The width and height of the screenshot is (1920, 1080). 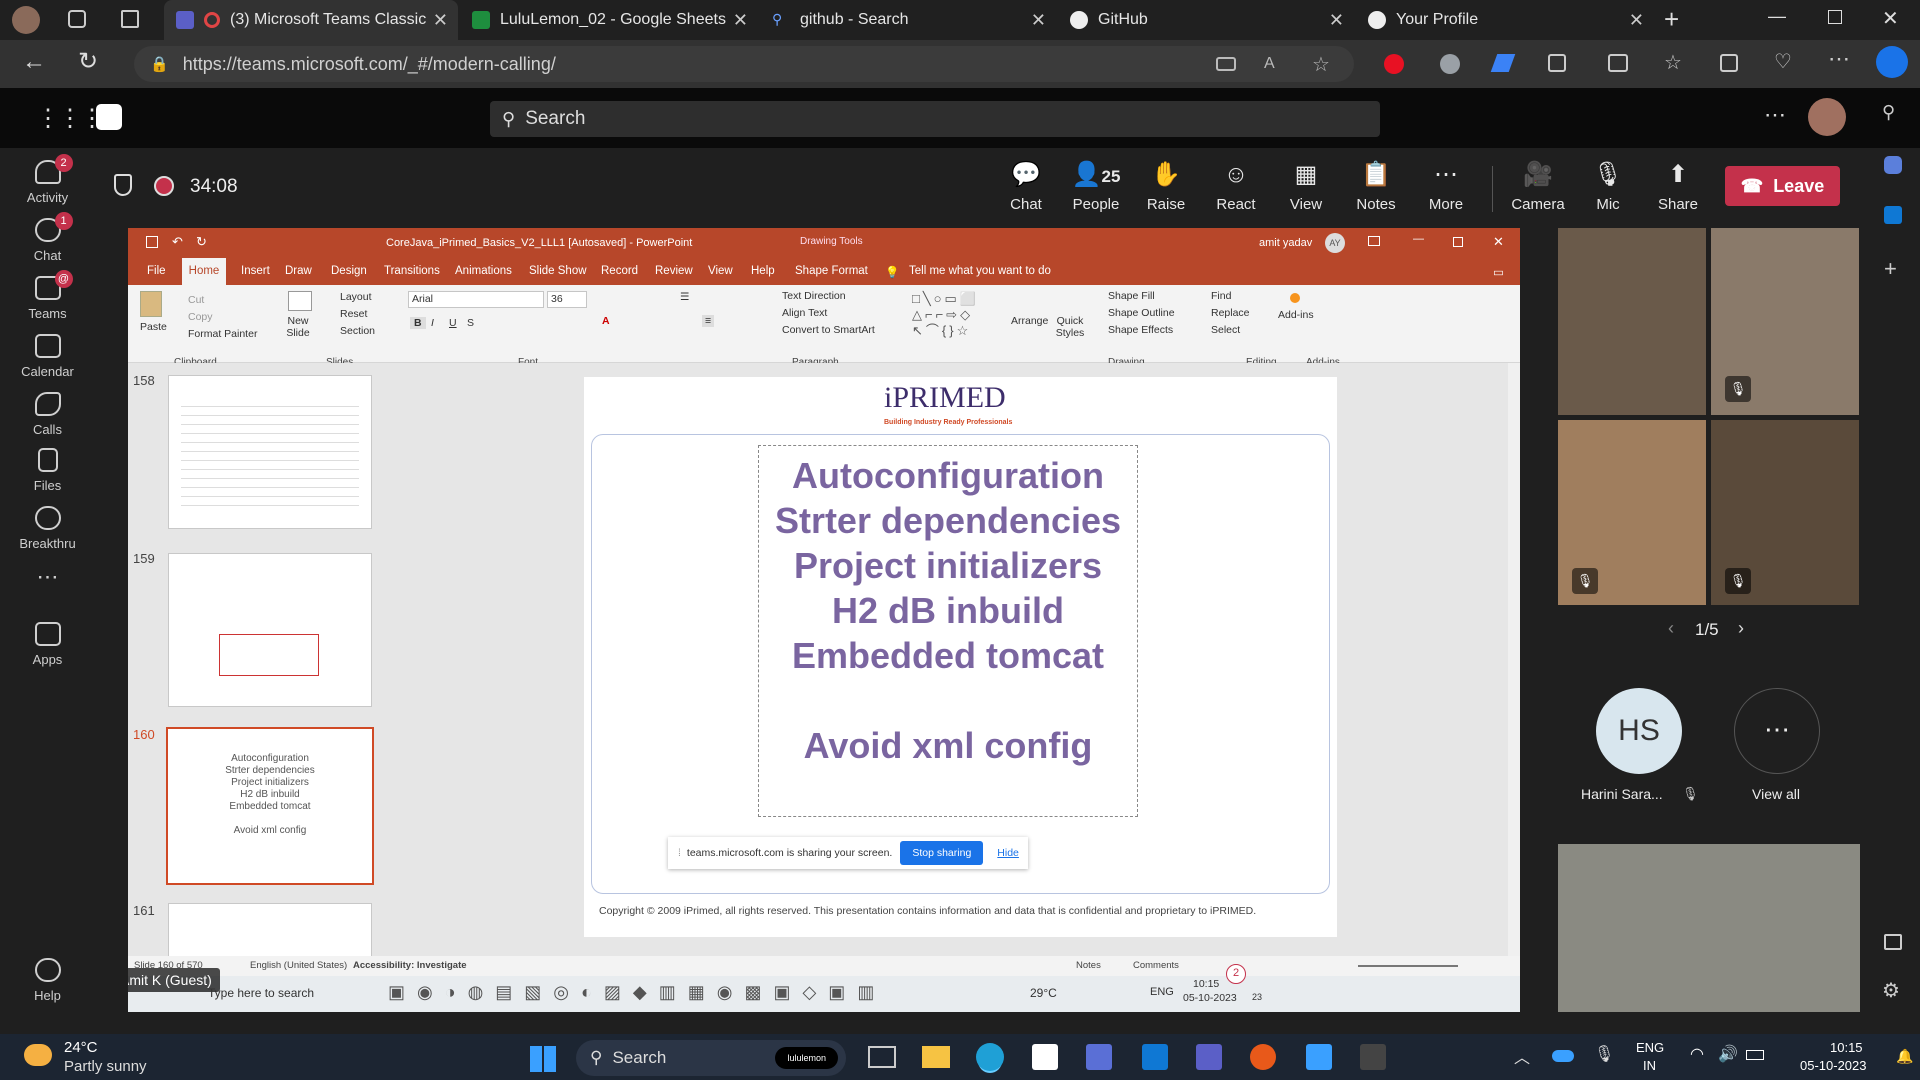 I want to click on read-aloud-icon: A, so click(x=1269, y=64).